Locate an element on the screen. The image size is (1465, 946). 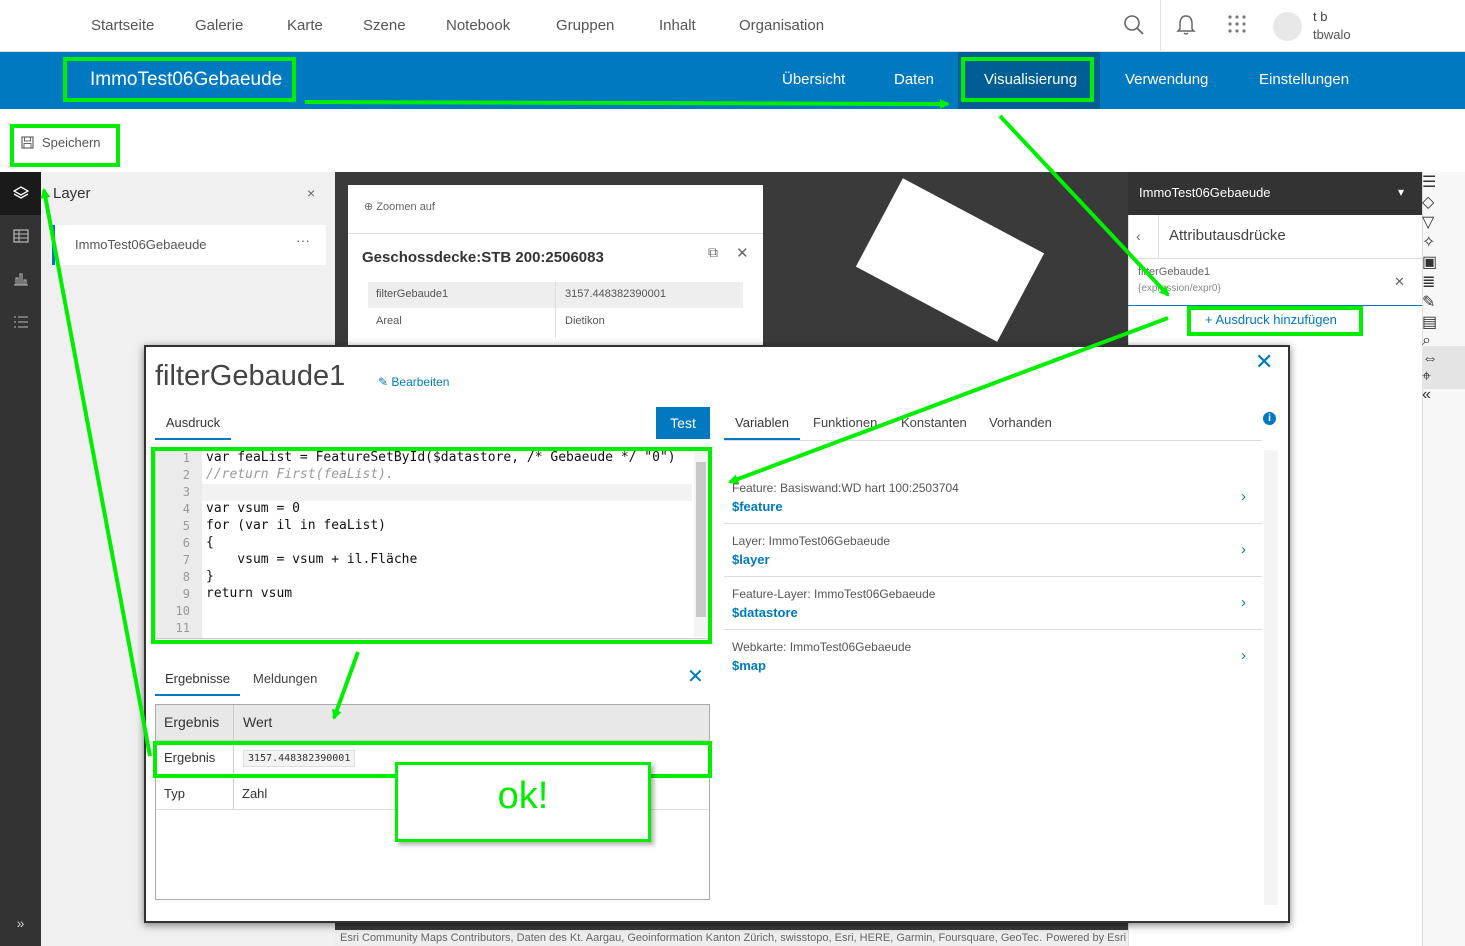
legend-list-icon is located at coordinates (20, 322).